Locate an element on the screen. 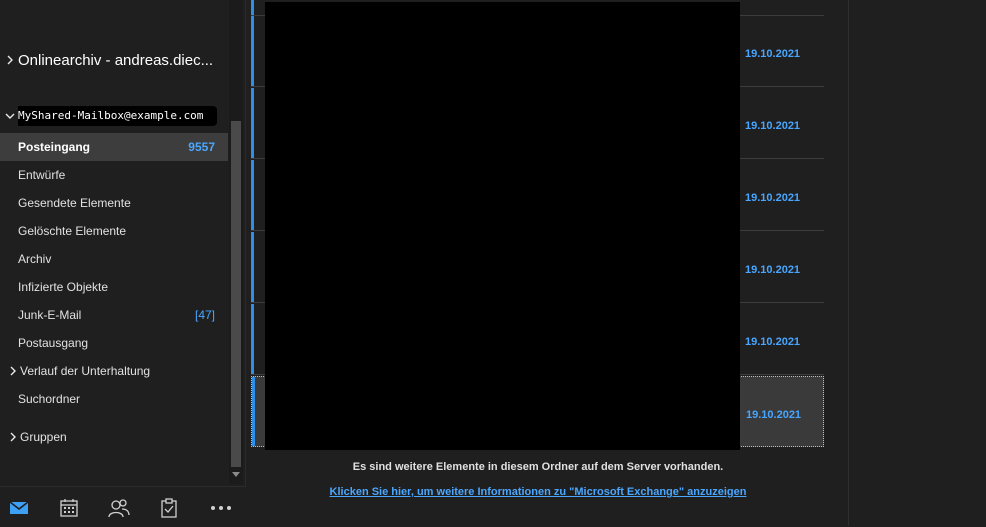  people-icon is located at coordinates (119, 508).